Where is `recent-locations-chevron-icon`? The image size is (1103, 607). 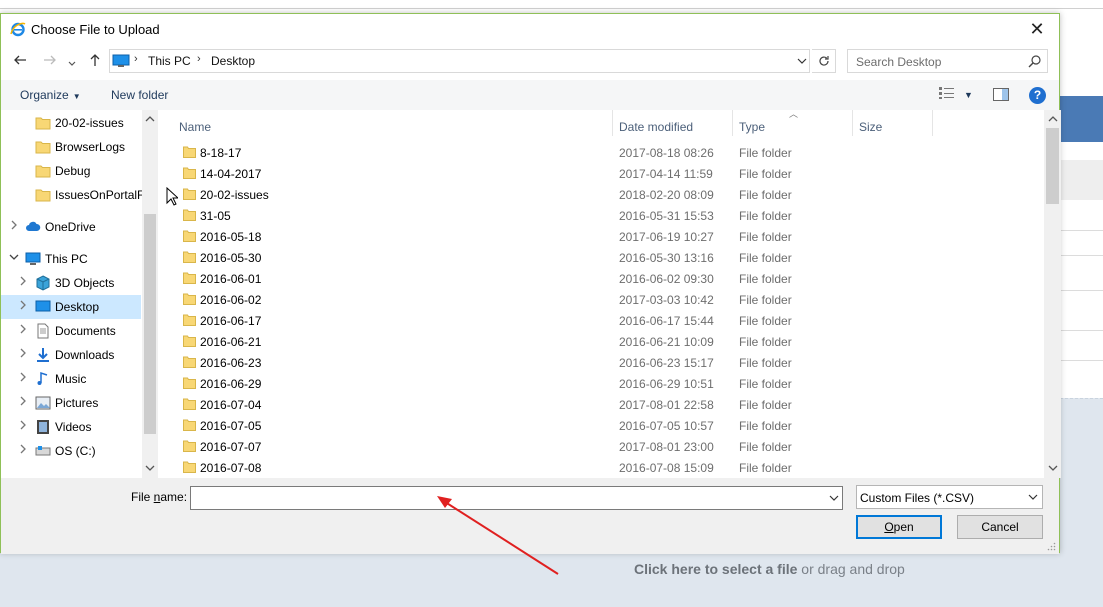
recent-locations-chevron-icon is located at coordinates (72, 62).